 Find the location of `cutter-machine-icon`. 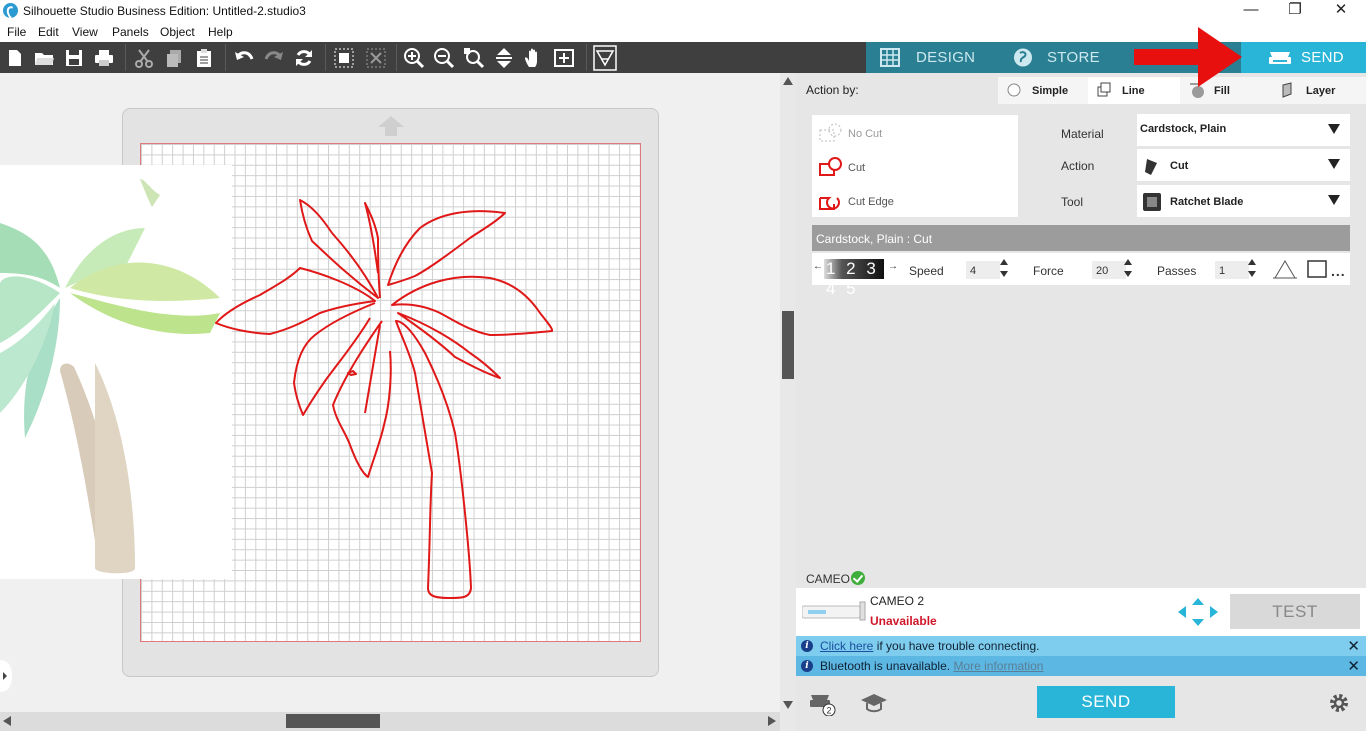

cutter-machine-icon is located at coordinates (1280, 58).